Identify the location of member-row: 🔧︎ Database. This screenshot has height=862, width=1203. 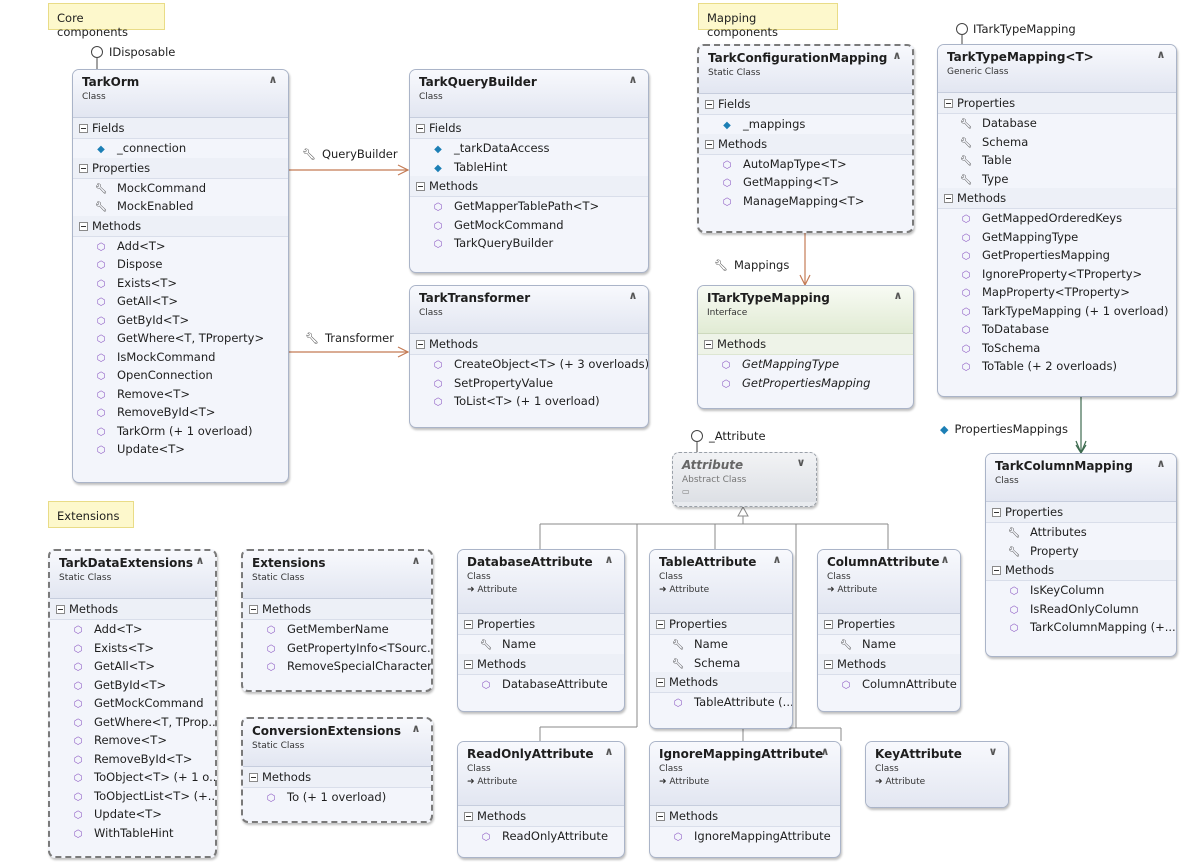
(1057, 123).